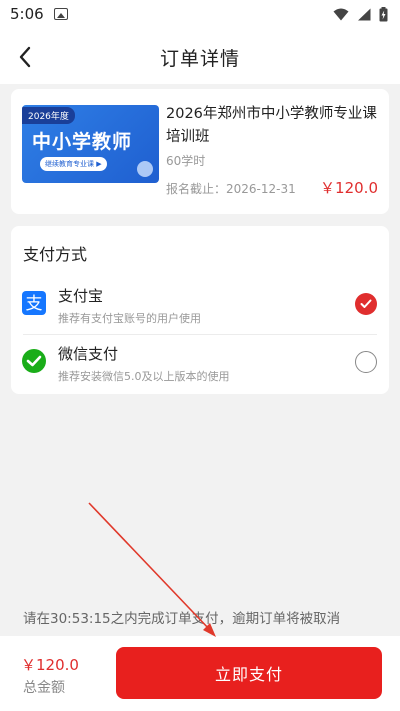  What do you see at coordinates (48, 115) in the screenshot?
I see `thumb-year-badge: 2026年度` at bounding box center [48, 115].